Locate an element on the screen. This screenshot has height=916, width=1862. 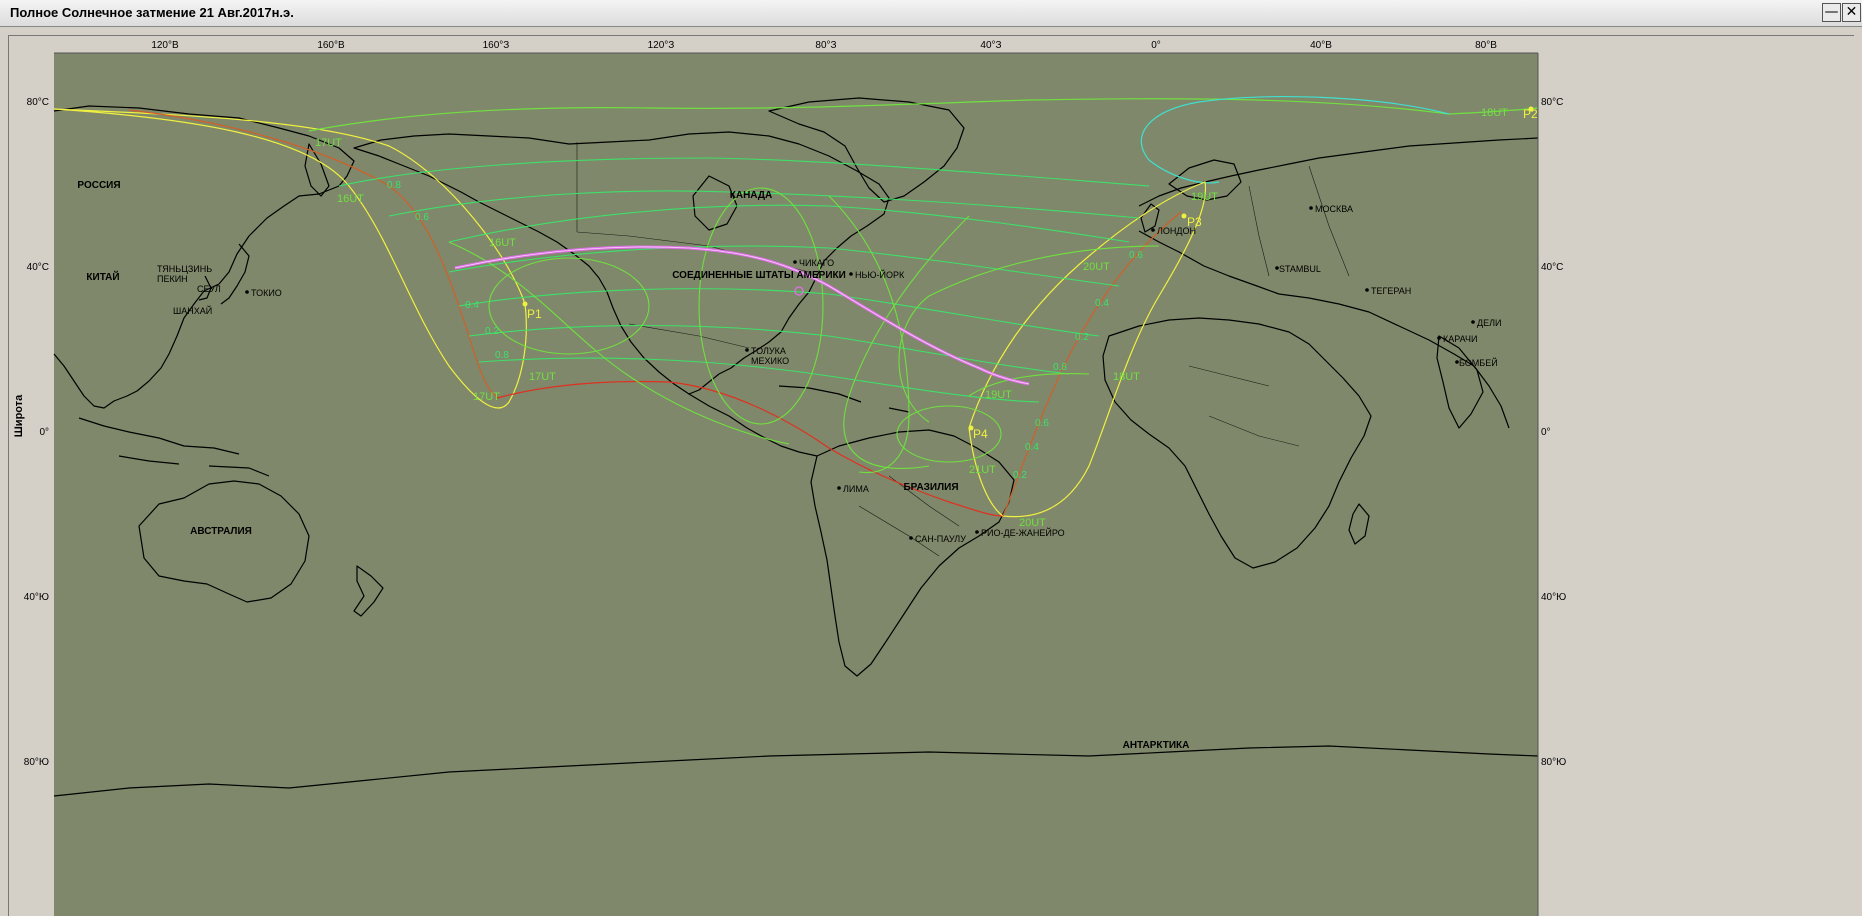
city-label: МЕХИКО is located at coordinates (770, 361).